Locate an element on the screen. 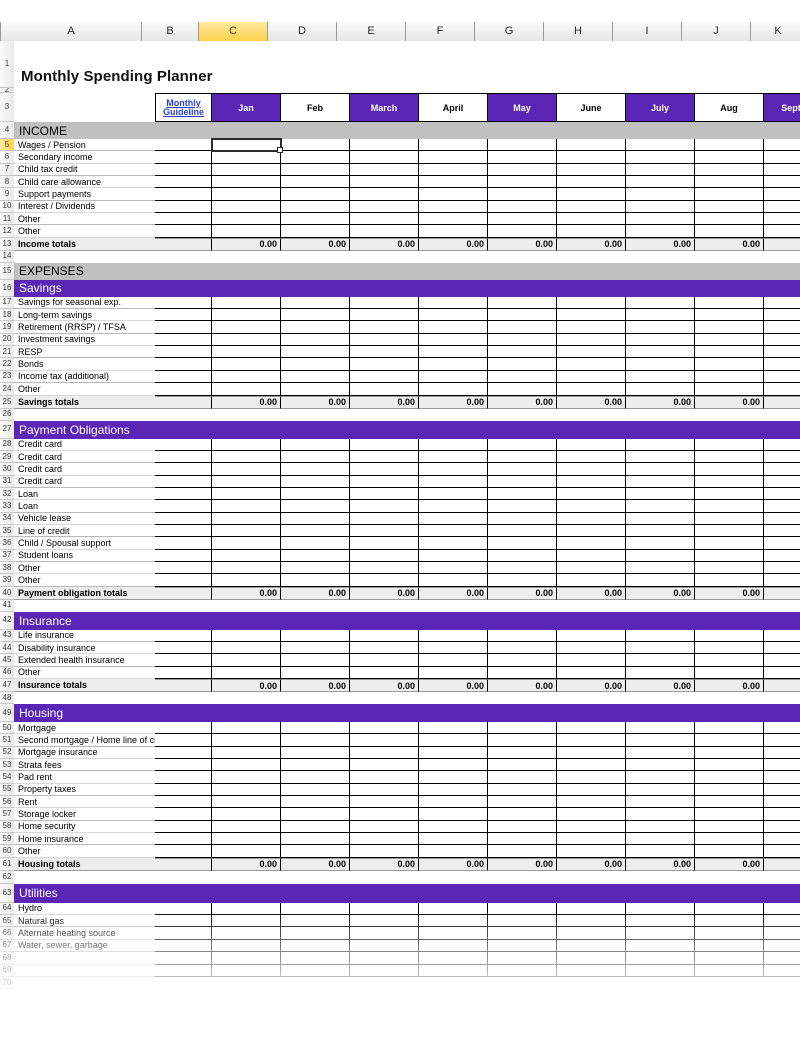  totals-aug-47: 0.00 is located at coordinates (729, 685).